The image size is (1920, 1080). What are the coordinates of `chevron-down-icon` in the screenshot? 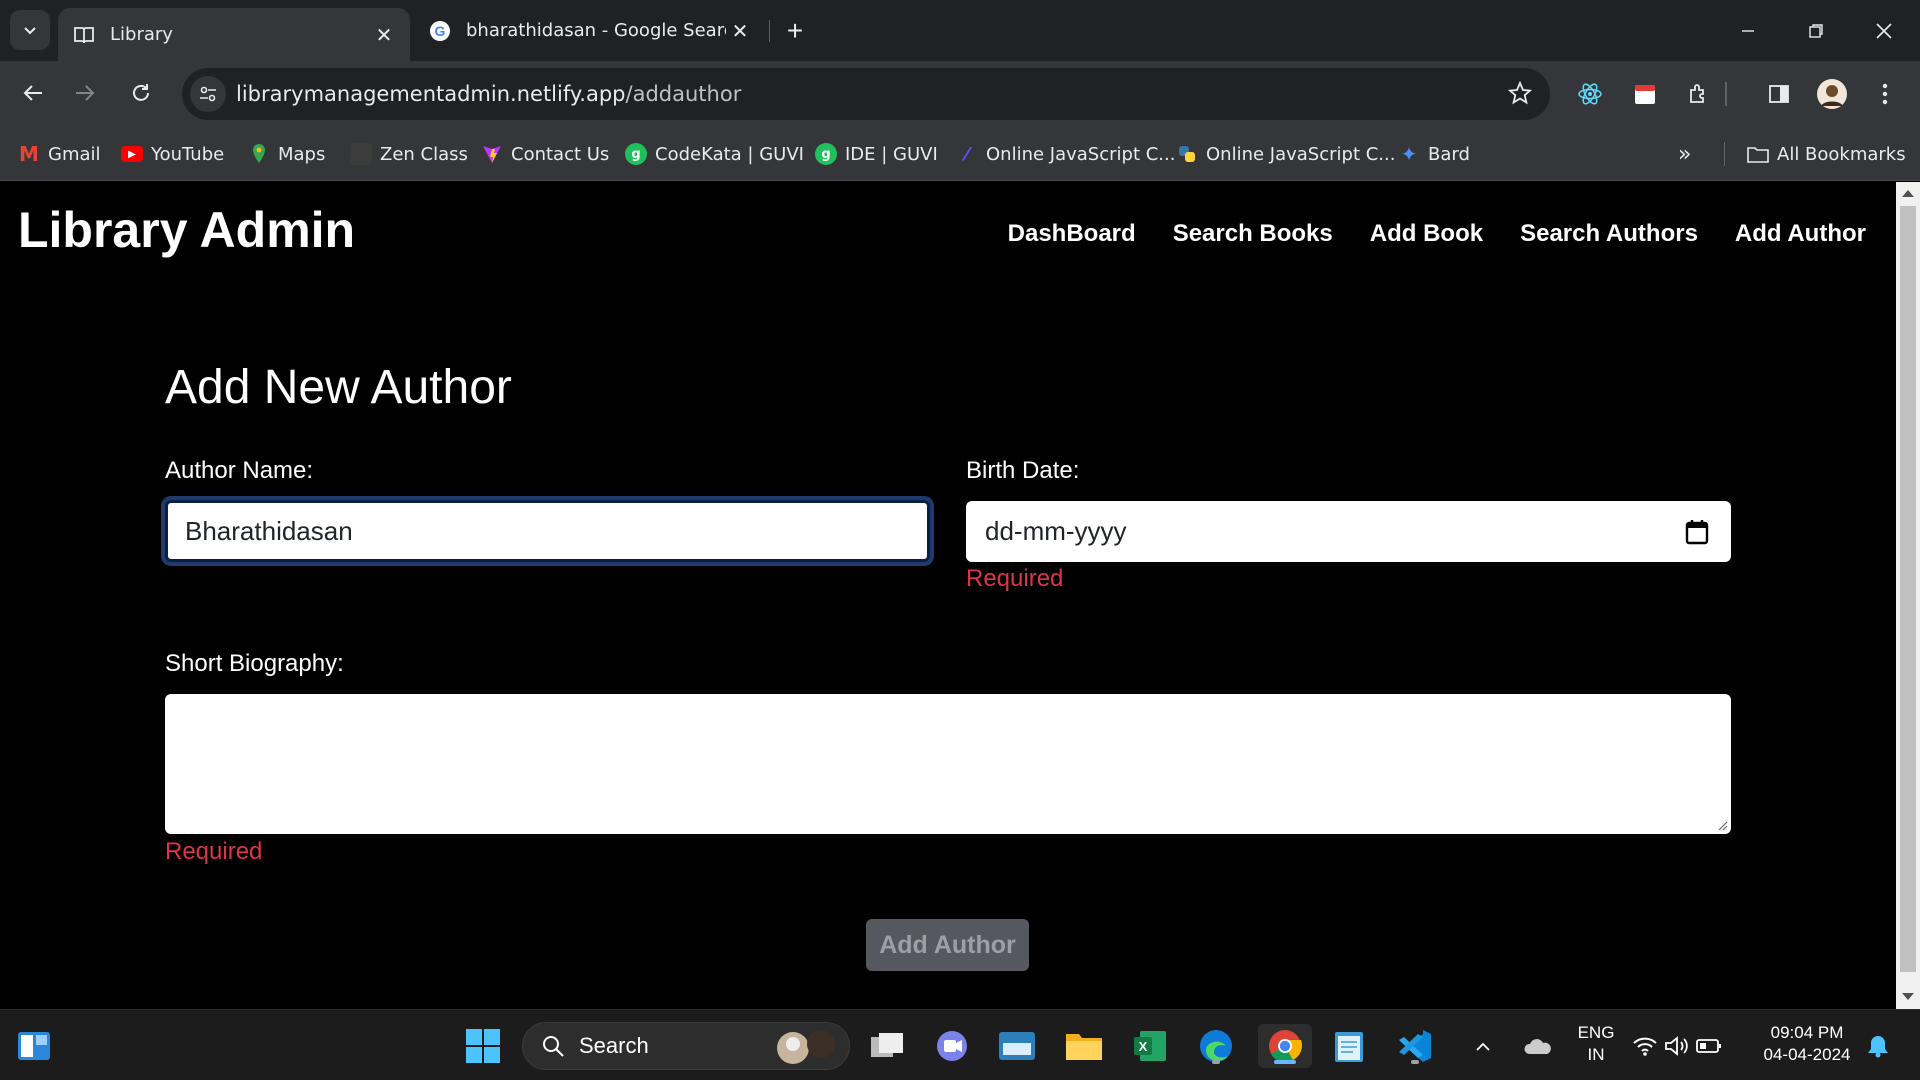 It's located at (30, 31).